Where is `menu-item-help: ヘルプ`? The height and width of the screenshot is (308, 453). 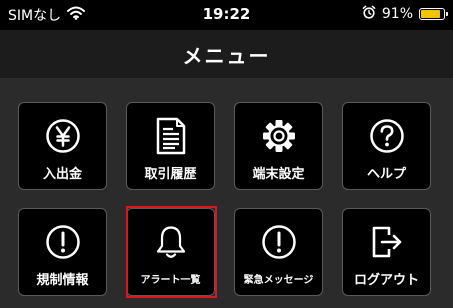
menu-item-help: ヘルプ is located at coordinates (386, 146).